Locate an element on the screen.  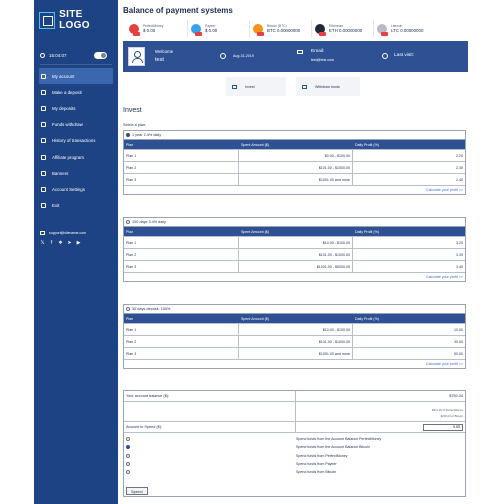
logo-mark-icon is located at coordinates (47, 20).